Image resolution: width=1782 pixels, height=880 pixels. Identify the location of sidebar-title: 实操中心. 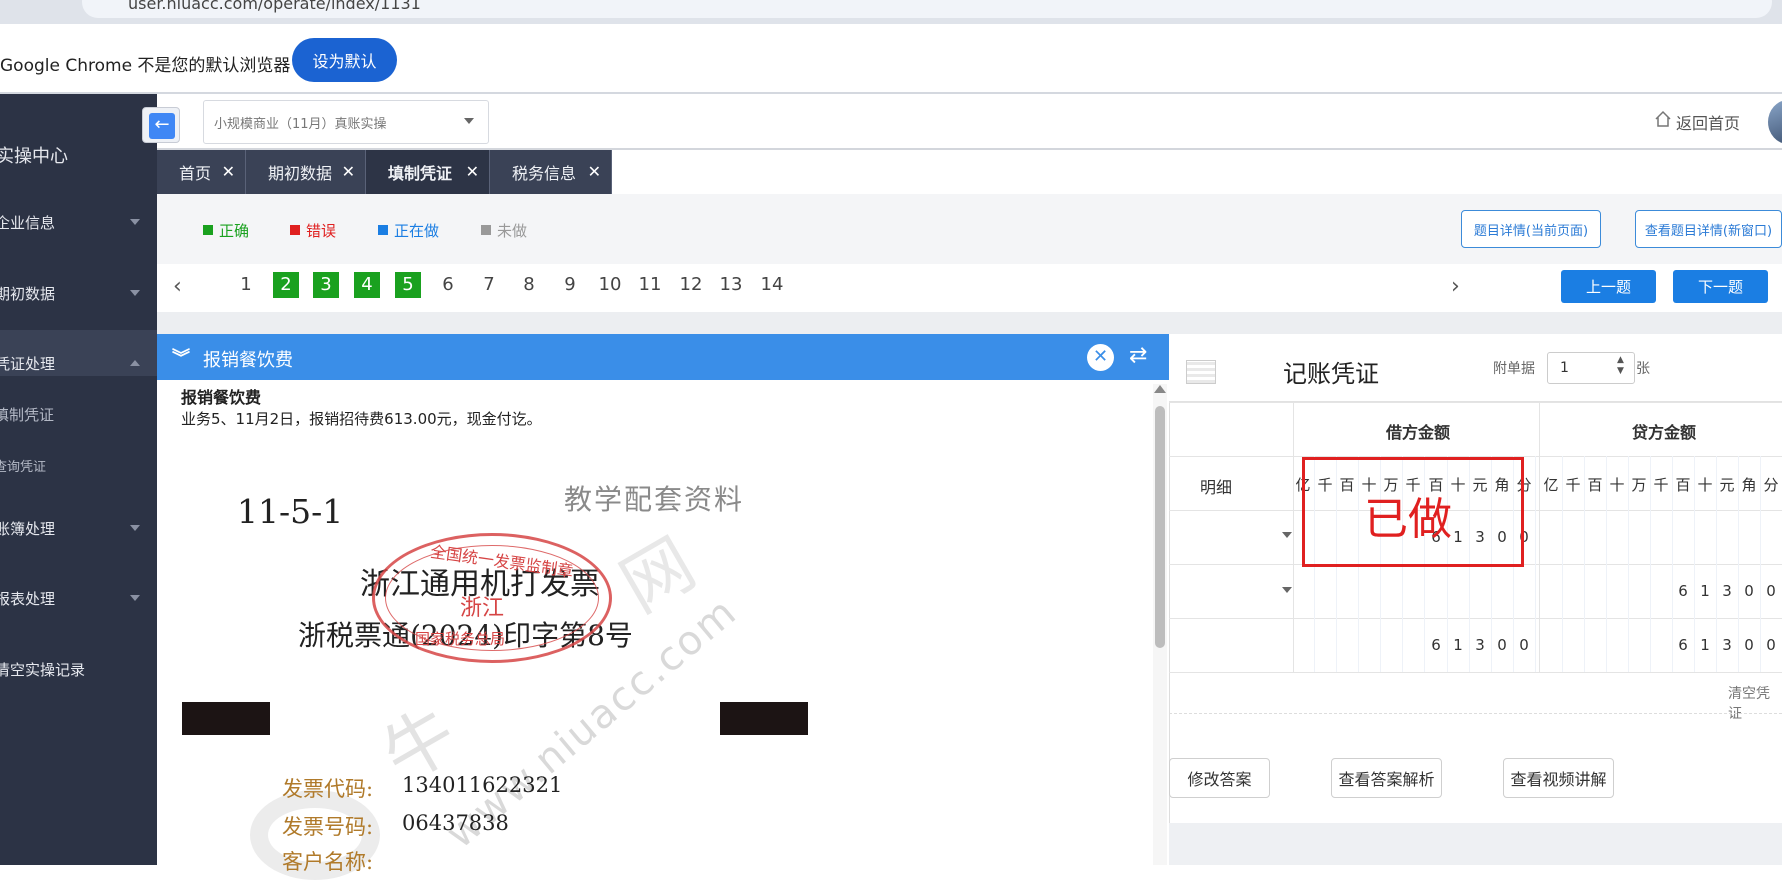
(34, 156).